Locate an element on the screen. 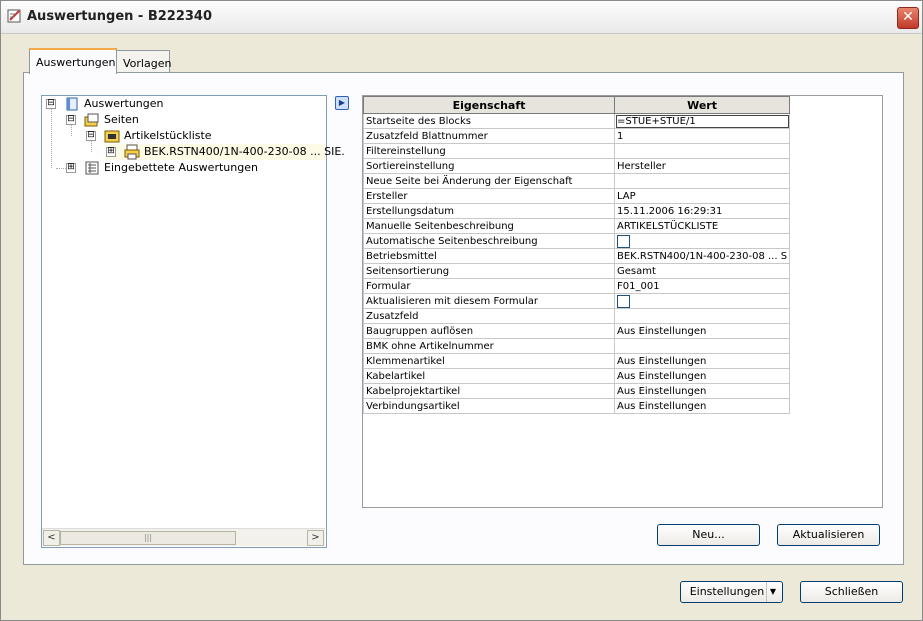 The width and height of the screenshot is (923, 621). property-key: Kabelartikel is located at coordinates (489, 376).